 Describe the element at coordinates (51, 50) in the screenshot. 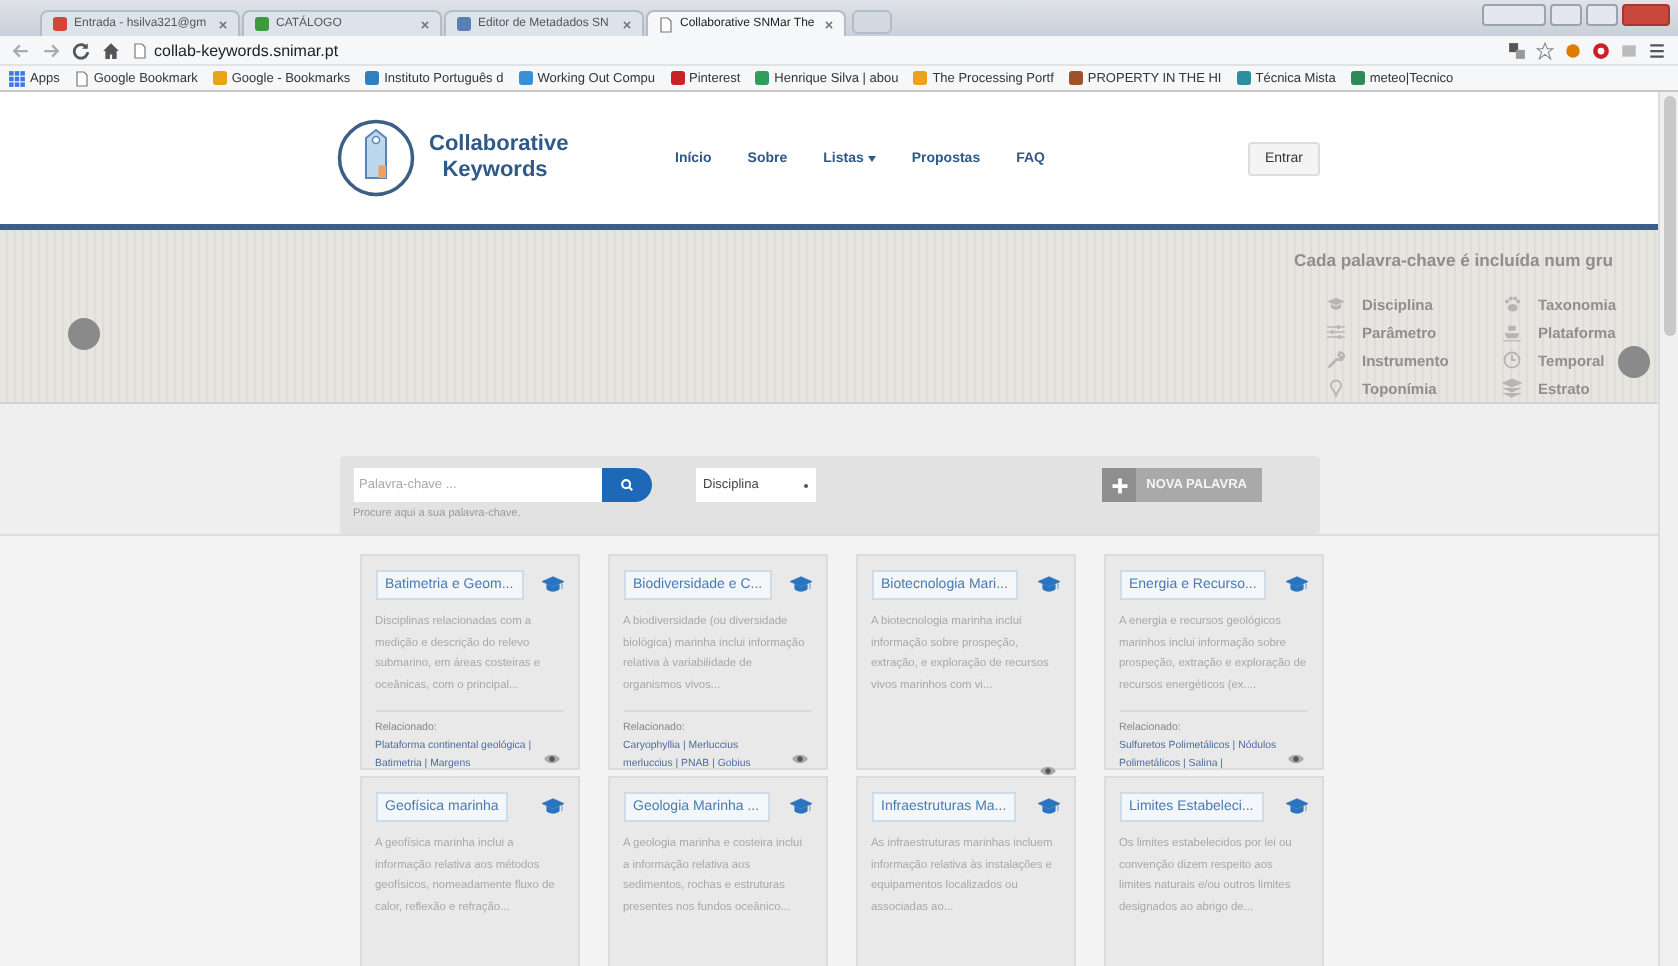

I see `forward-arrow-icon` at that location.